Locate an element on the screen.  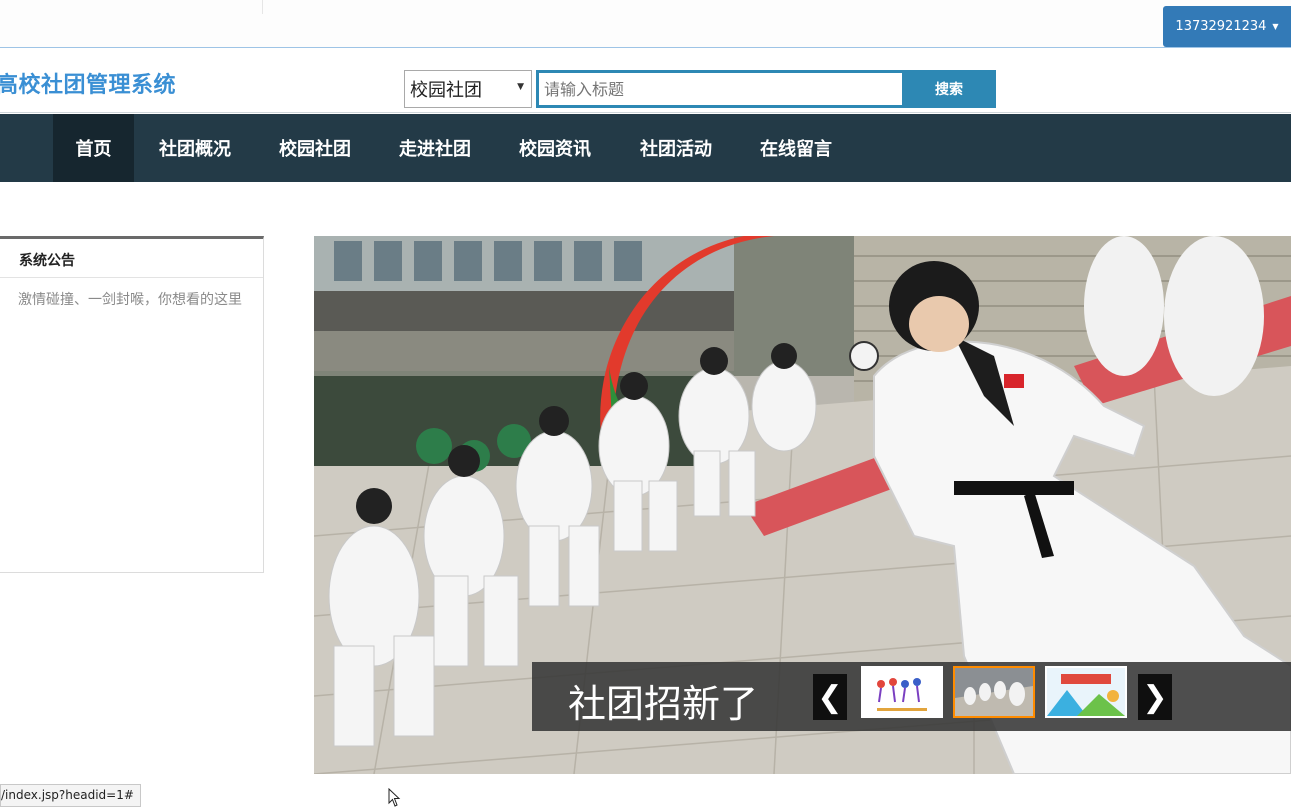
nav-item-club-activities: 社团活动 is located at coordinates (676, 148).